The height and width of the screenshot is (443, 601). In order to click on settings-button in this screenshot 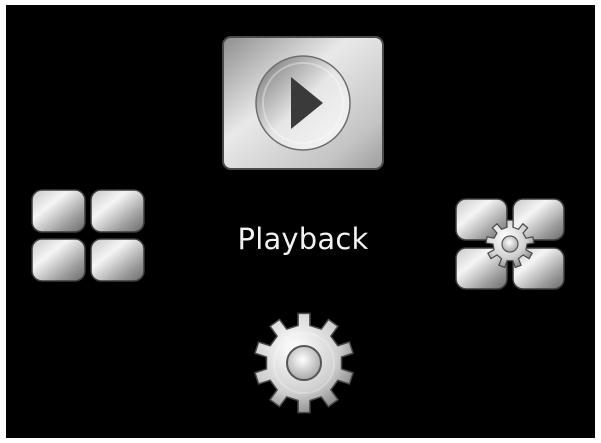, I will do `click(304, 363)`.